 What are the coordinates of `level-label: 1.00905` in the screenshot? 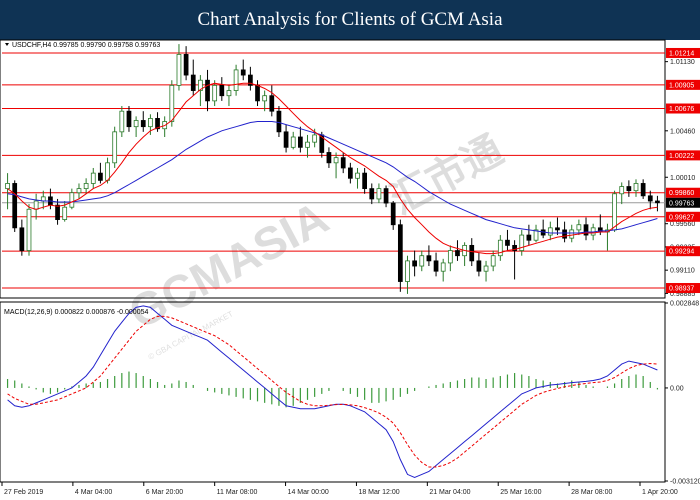 It's located at (681, 85).